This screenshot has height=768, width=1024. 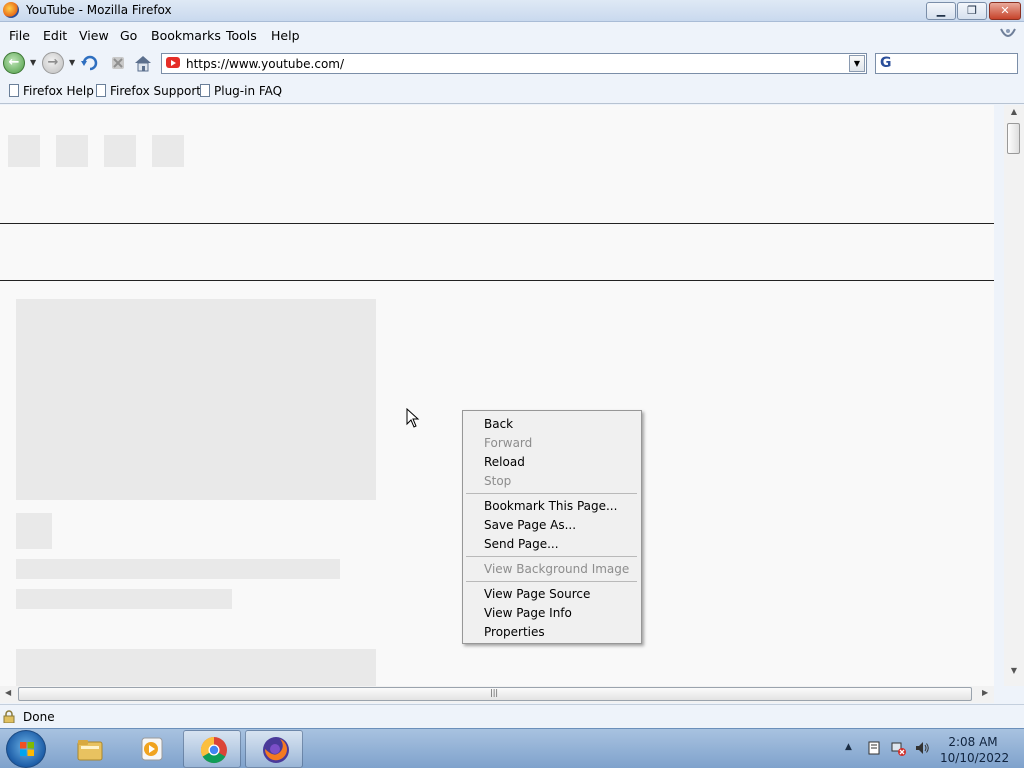 I want to click on mouse-cursor-icon, so click(x=413, y=418).